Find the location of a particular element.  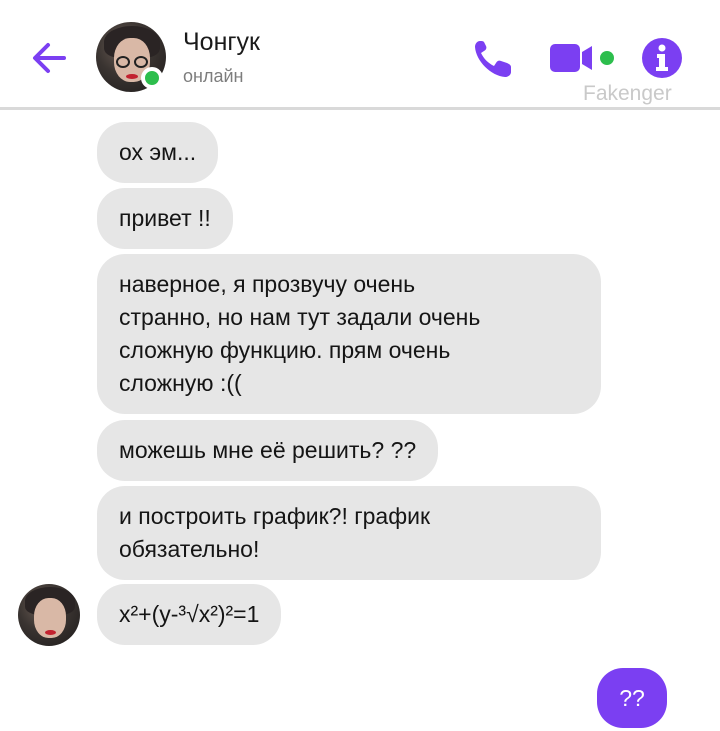

received-message: привет !! is located at coordinates (165, 218).